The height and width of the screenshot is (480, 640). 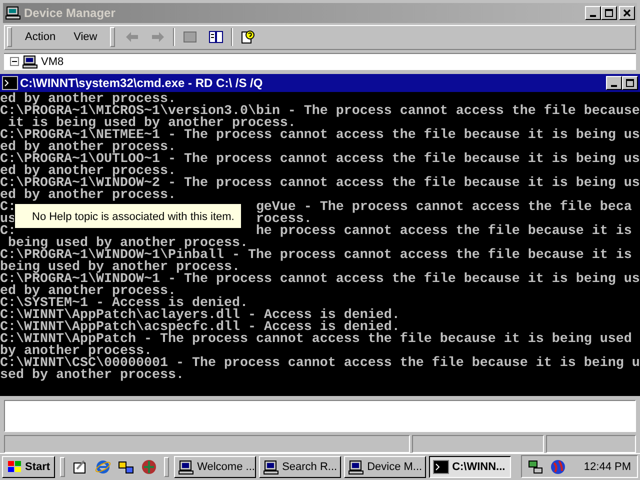 What do you see at coordinates (128, 215) in the screenshot?
I see `help-tooltip: No Help topic is associated with this item.` at bounding box center [128, 215].